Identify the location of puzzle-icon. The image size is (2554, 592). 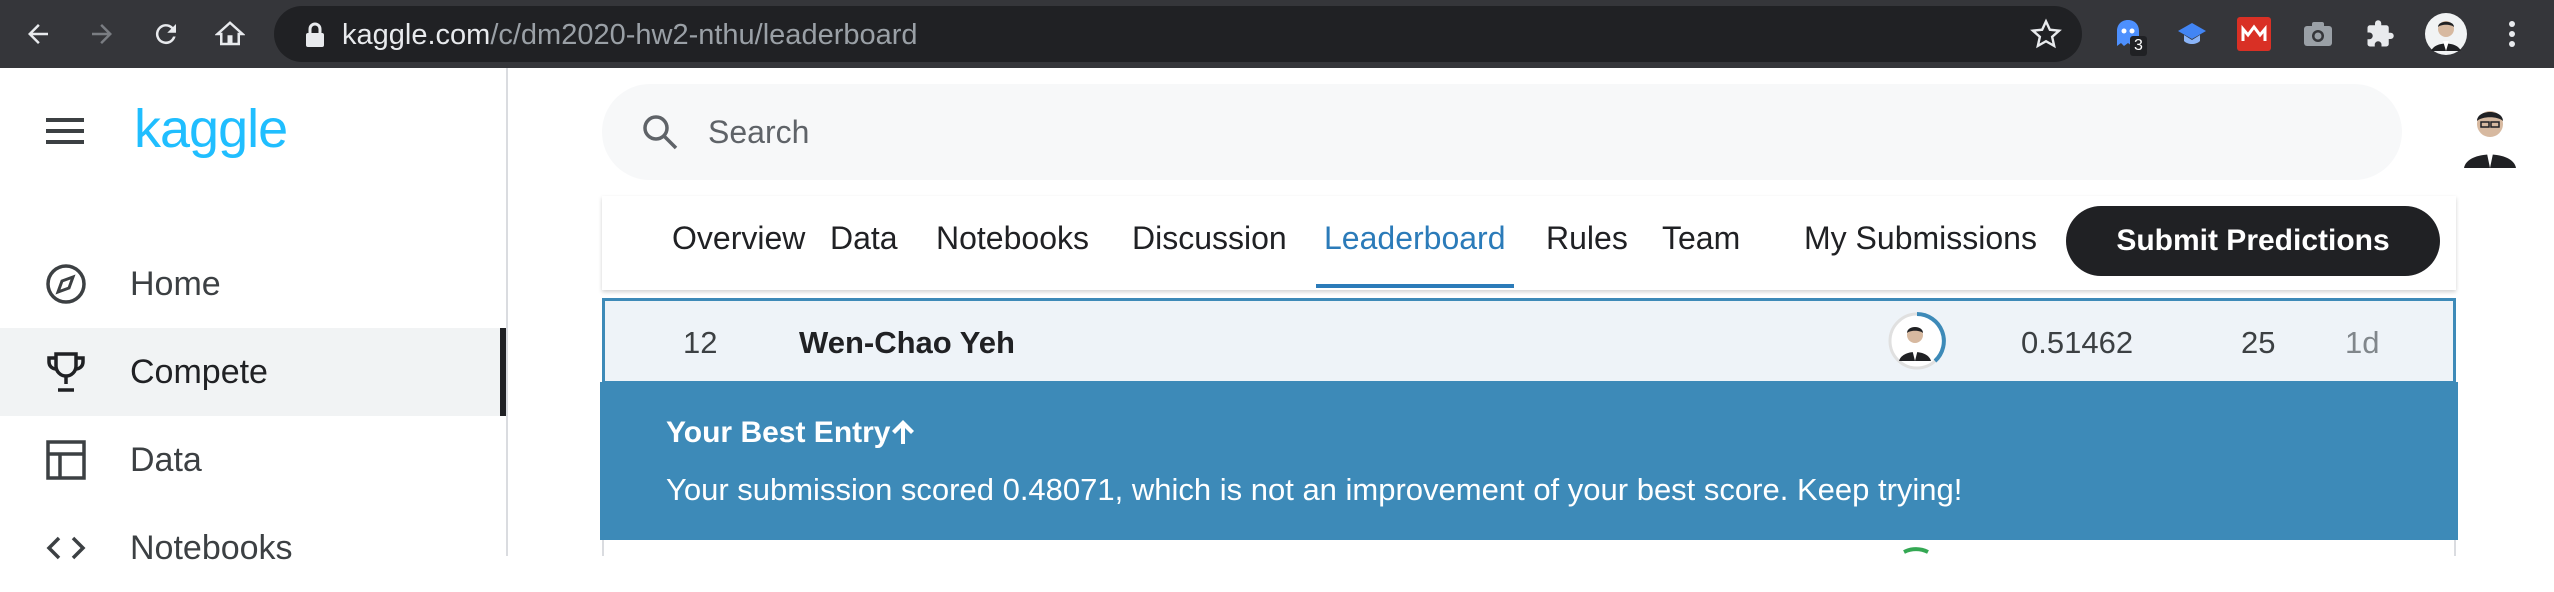
(2380, 33).